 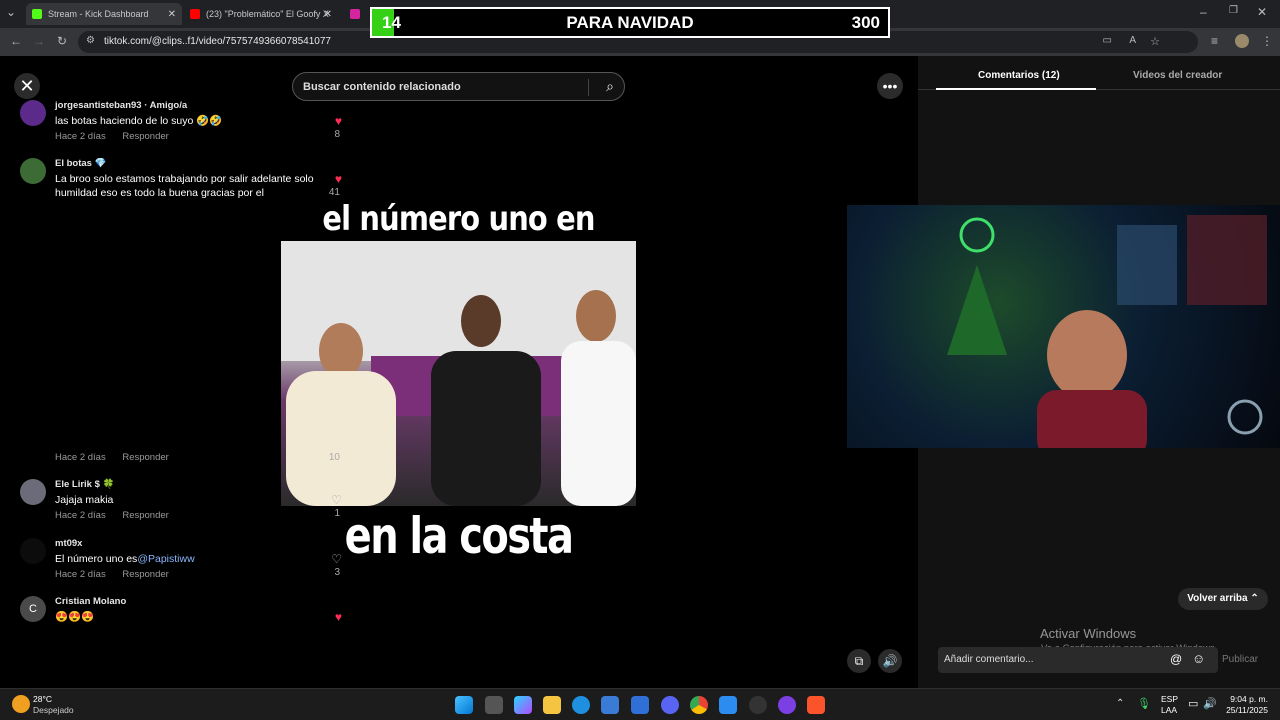 What do you see at coordinates (1193, 703) in the screenshot?
I see `network-icon: ▭` at bounding box center [1193, 703].